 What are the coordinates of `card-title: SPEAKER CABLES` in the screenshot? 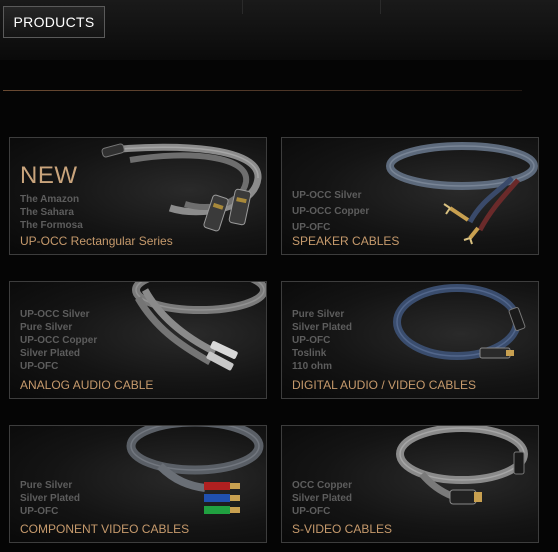 It's located at (345, 241).